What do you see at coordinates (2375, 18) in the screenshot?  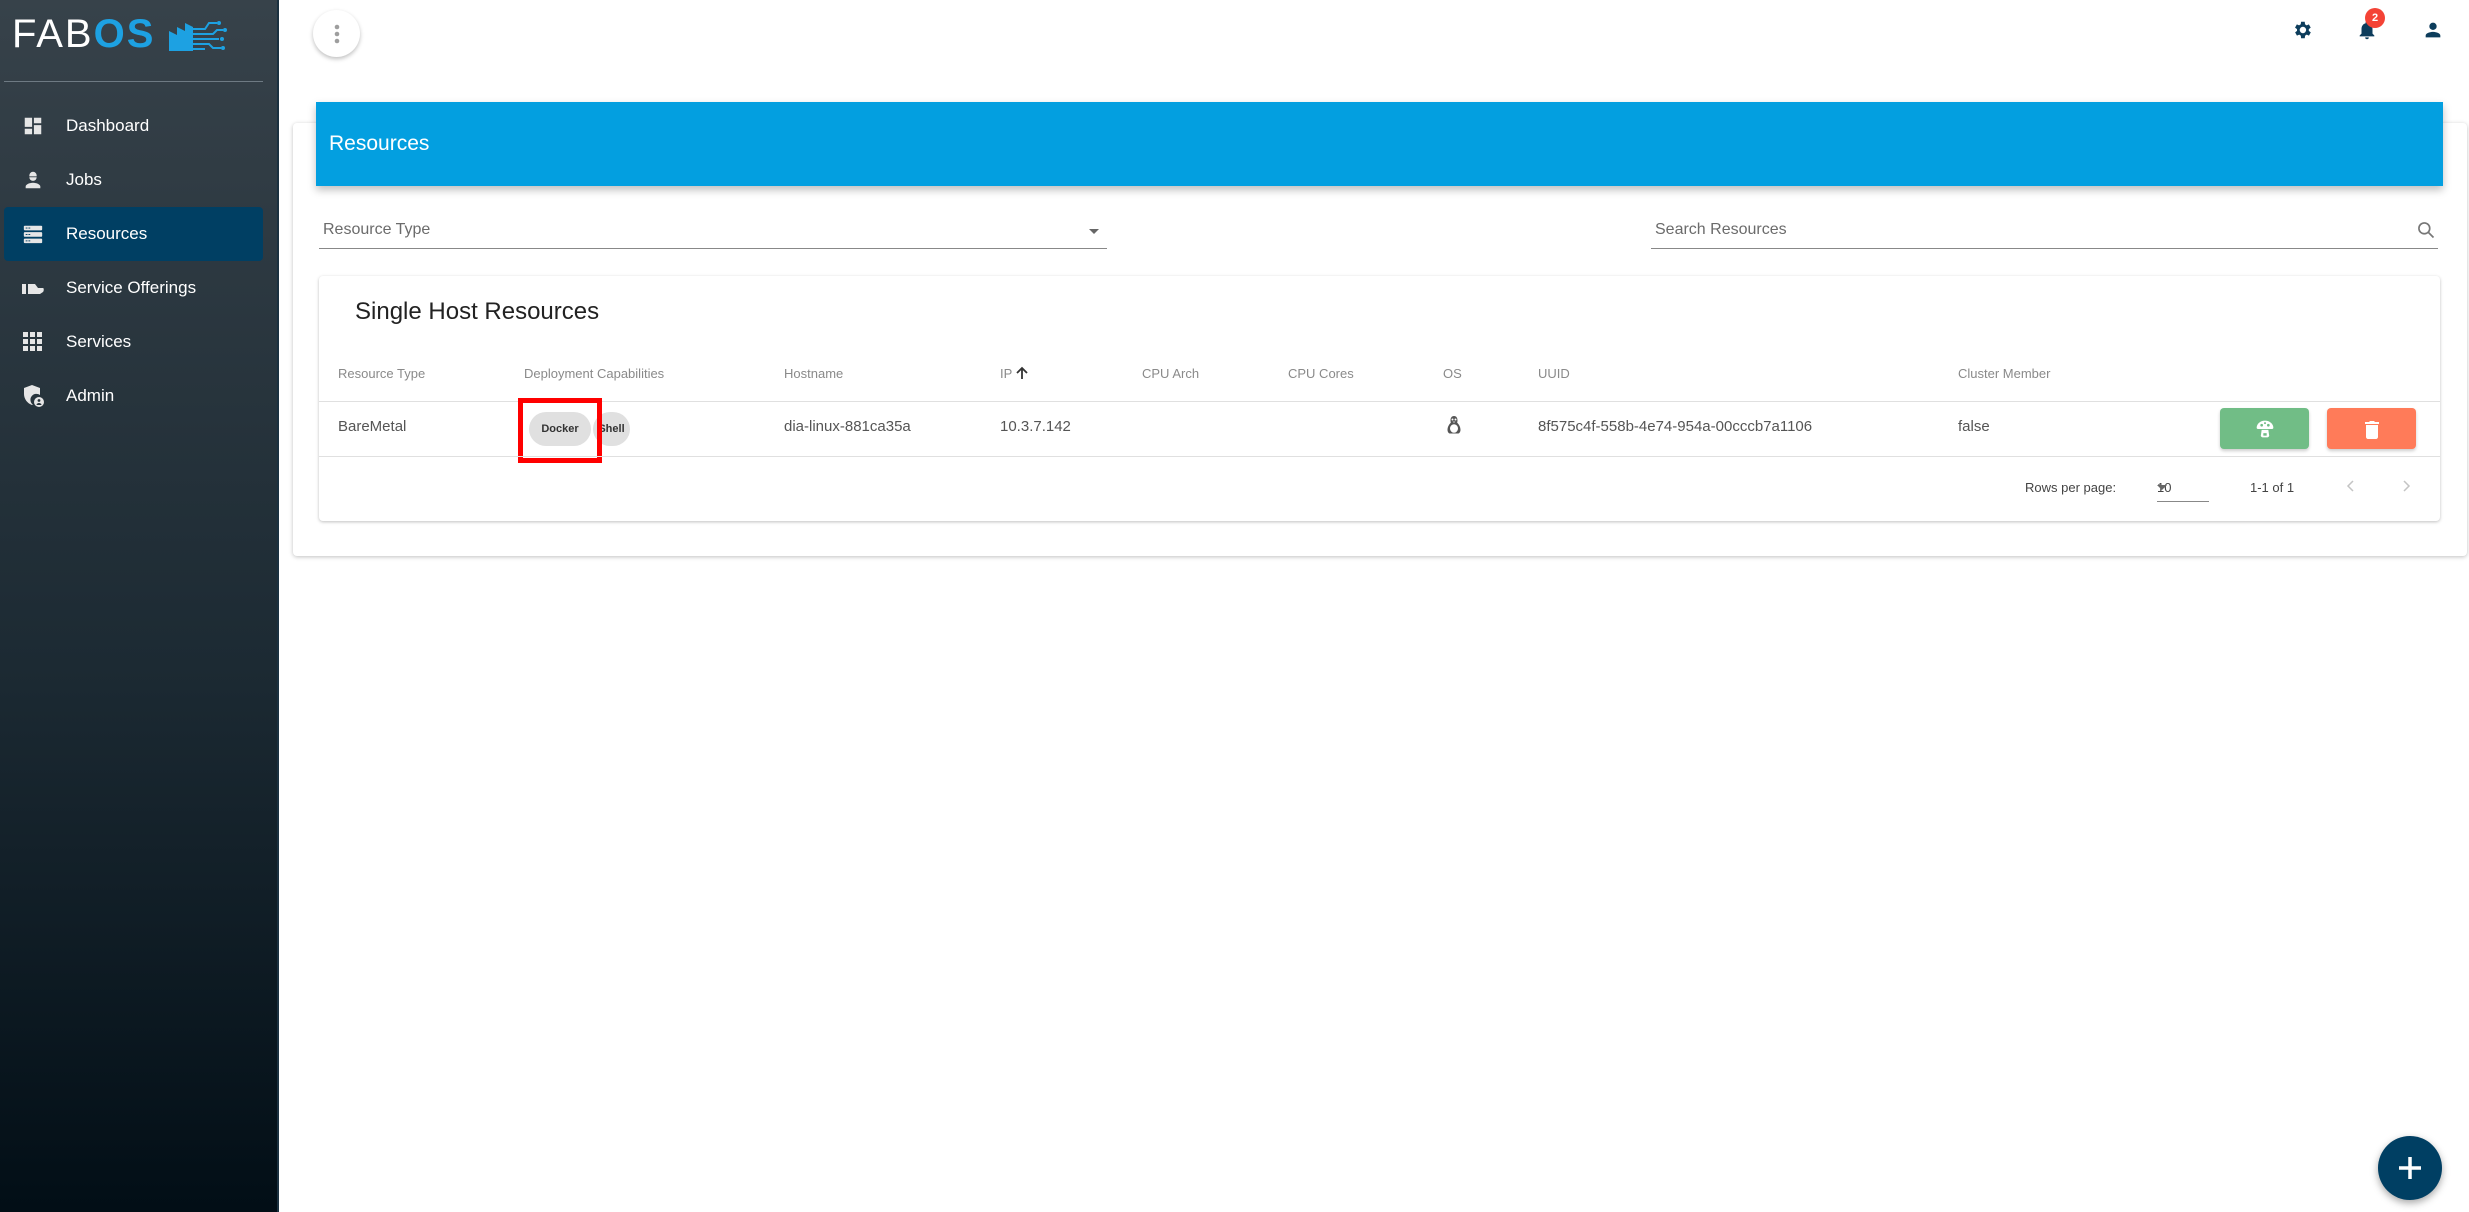 I see `notification-badge: 2` at bounding box center [2375, 18].